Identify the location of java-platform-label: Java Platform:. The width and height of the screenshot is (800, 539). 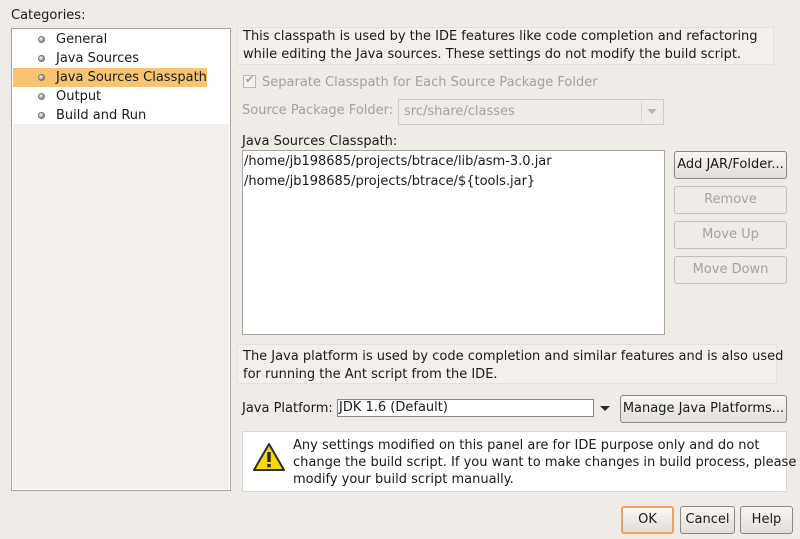
(287, 408).